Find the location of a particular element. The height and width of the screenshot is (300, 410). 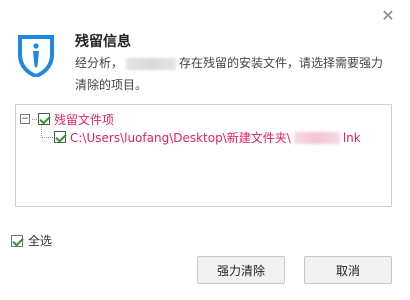

close-icon: ✕ is located at coordinates (388, 16).